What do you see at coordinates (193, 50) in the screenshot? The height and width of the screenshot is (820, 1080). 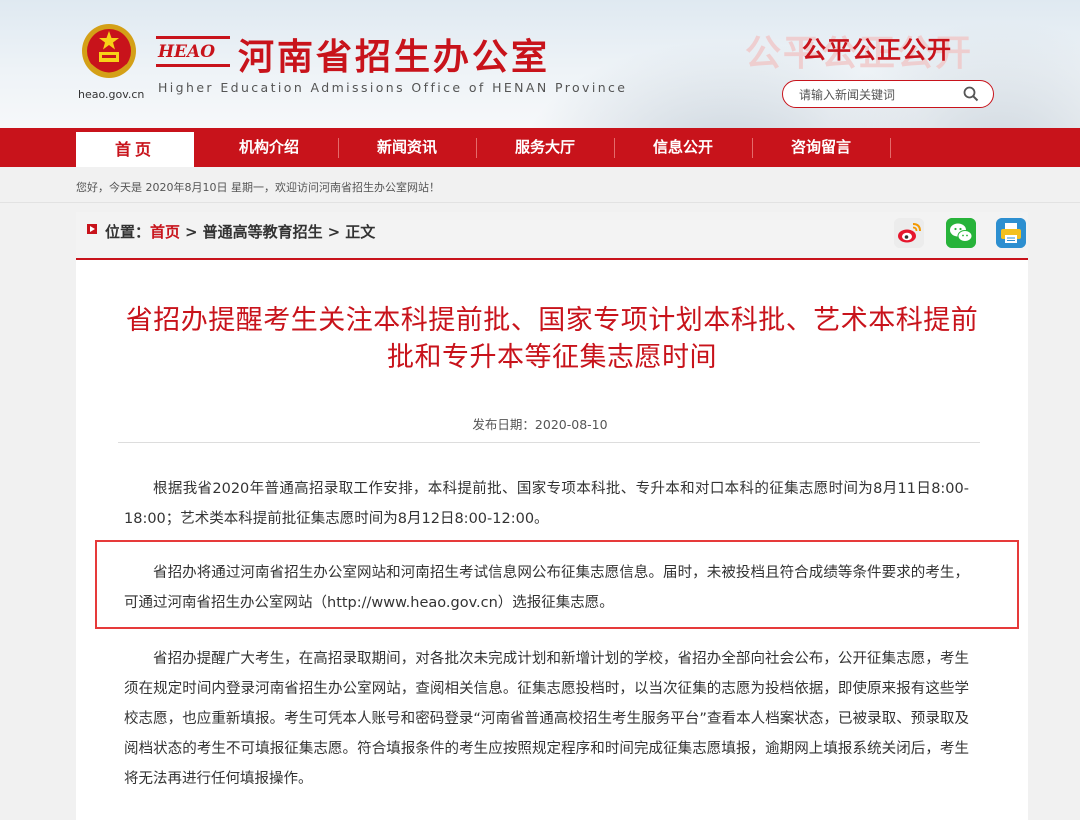 I see `heao-logo: HEAO` at bounding box center [193, 50].